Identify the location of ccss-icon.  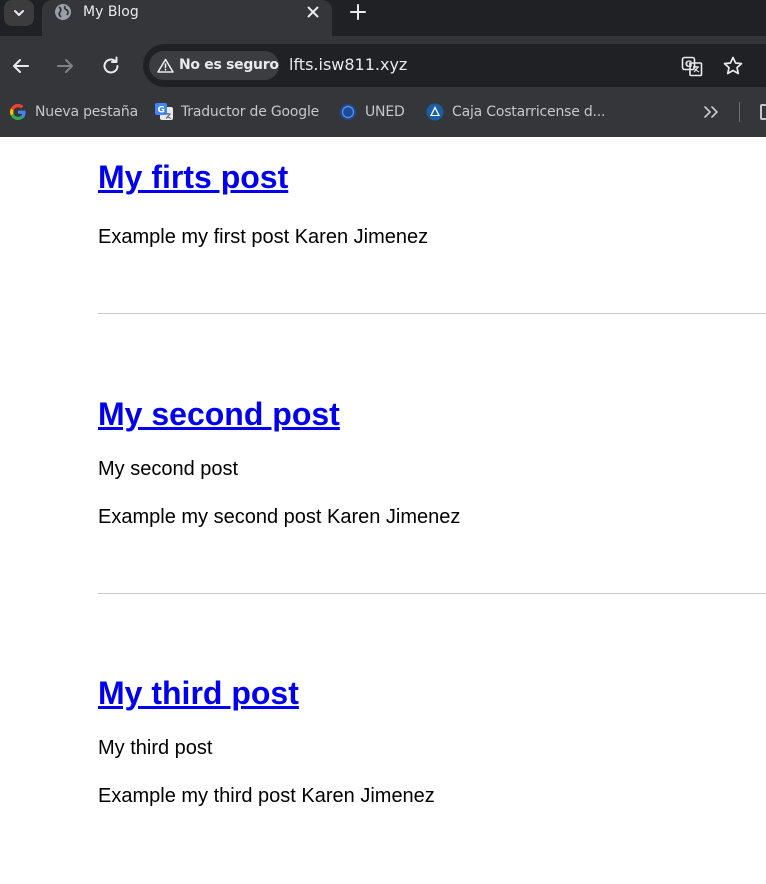
(435, 112).